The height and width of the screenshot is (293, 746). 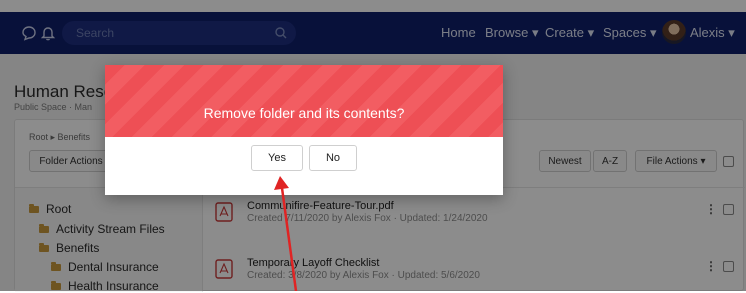 What do you see at coordinates (286, 233) in the screenshot?
I see `annotation-arrow` at bounding box center [286, 233].